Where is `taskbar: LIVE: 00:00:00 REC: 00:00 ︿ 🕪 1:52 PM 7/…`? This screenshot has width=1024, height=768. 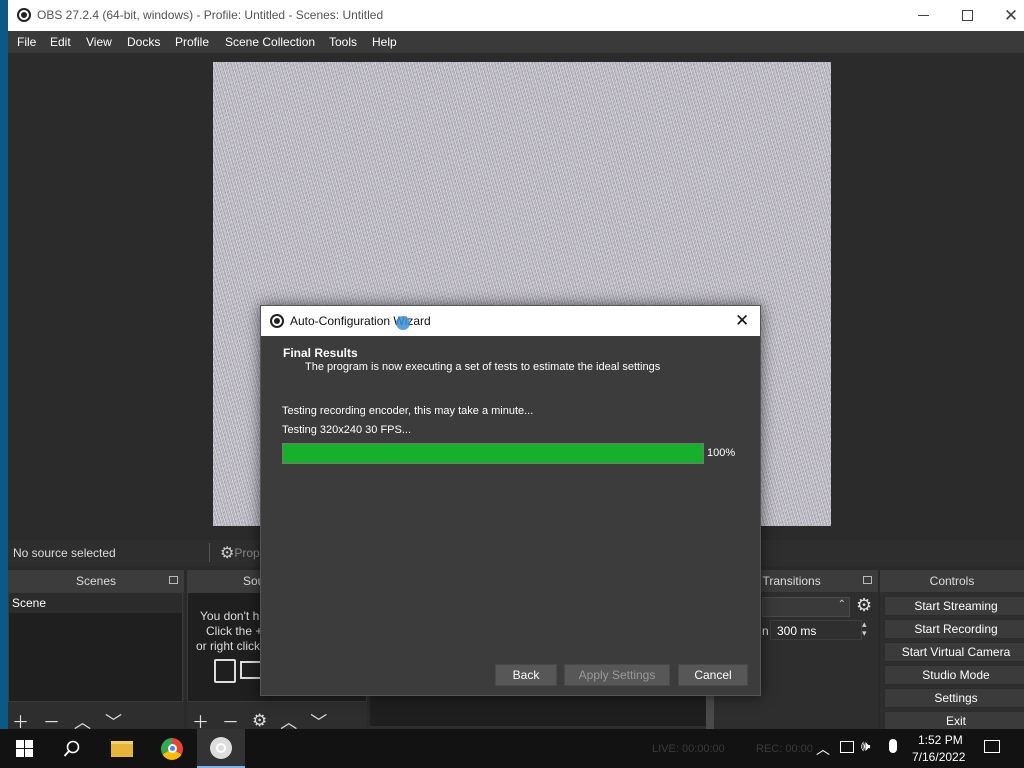 taskbar: LIVE: 00:00:00 REC: 00:00 ︿ 🕪 1:52 PM 7/… is located at coordinates (512, 748).